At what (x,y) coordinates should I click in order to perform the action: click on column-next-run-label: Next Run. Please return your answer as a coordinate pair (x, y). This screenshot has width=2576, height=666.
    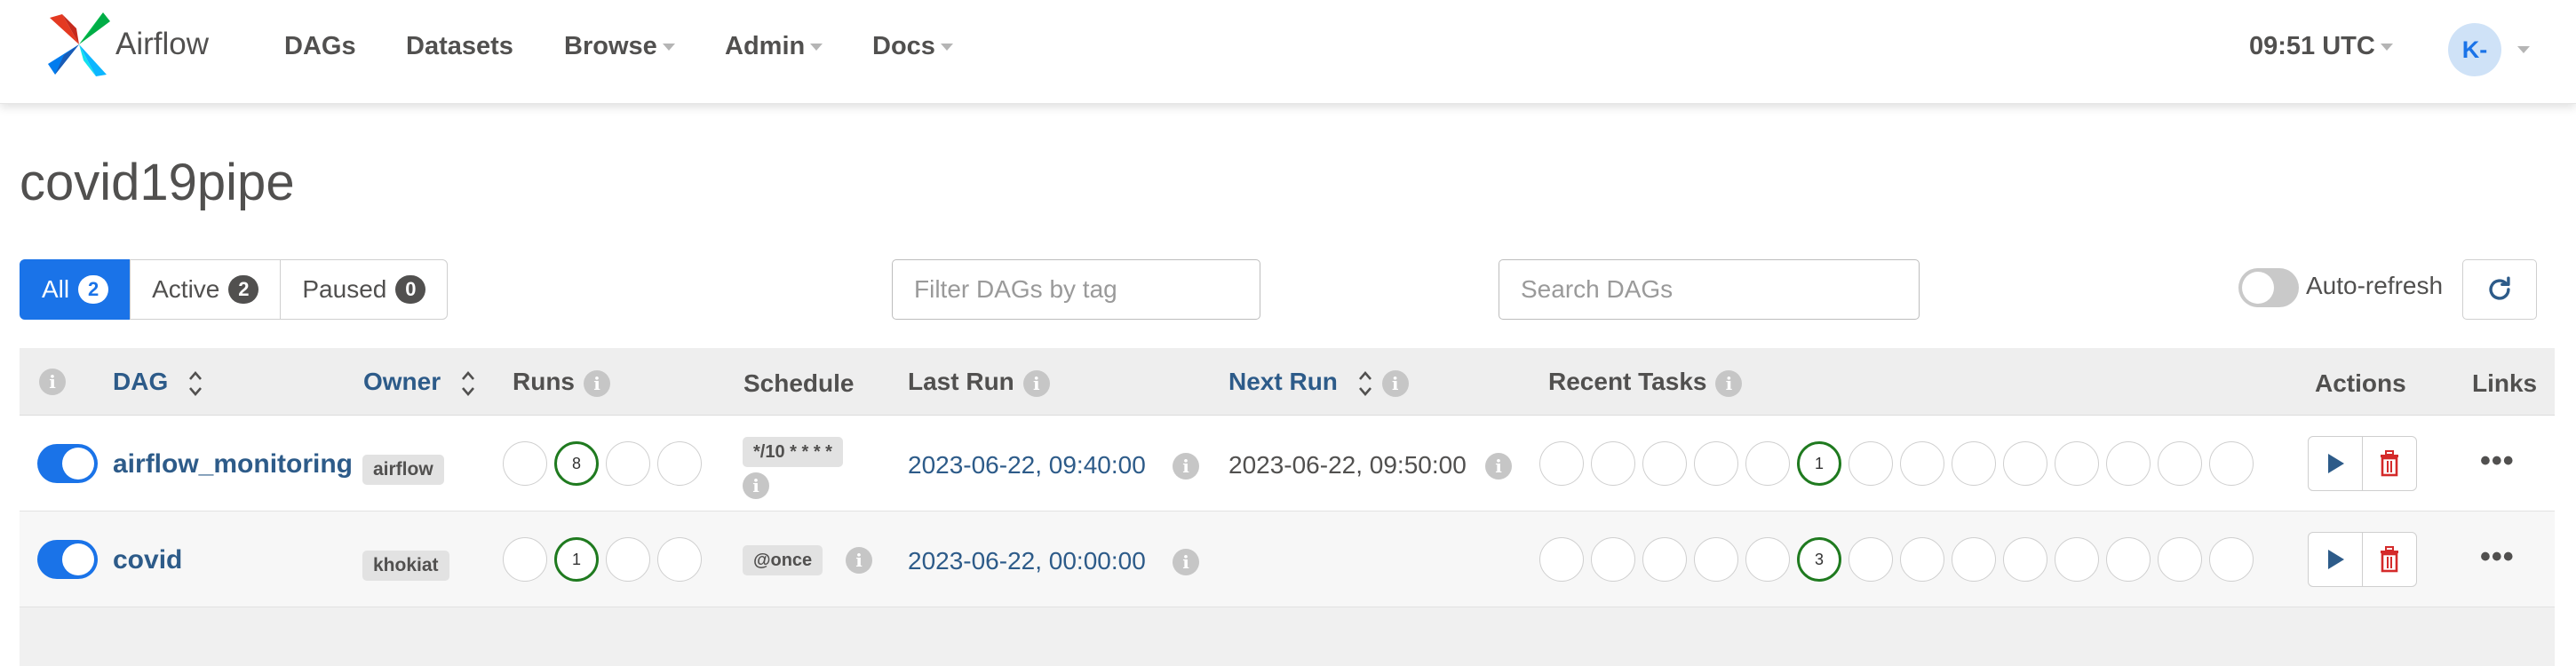
    Looking at the image, I should click on (1283, 381).